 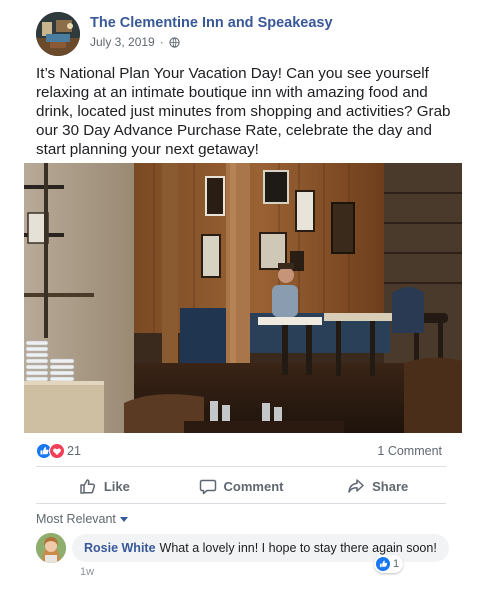 What do you see at coordinates (211, 23) in the screenshot?
I see `page-name-link: The Clementine Inn and Speakeasy` at bounding box center [211, 23].